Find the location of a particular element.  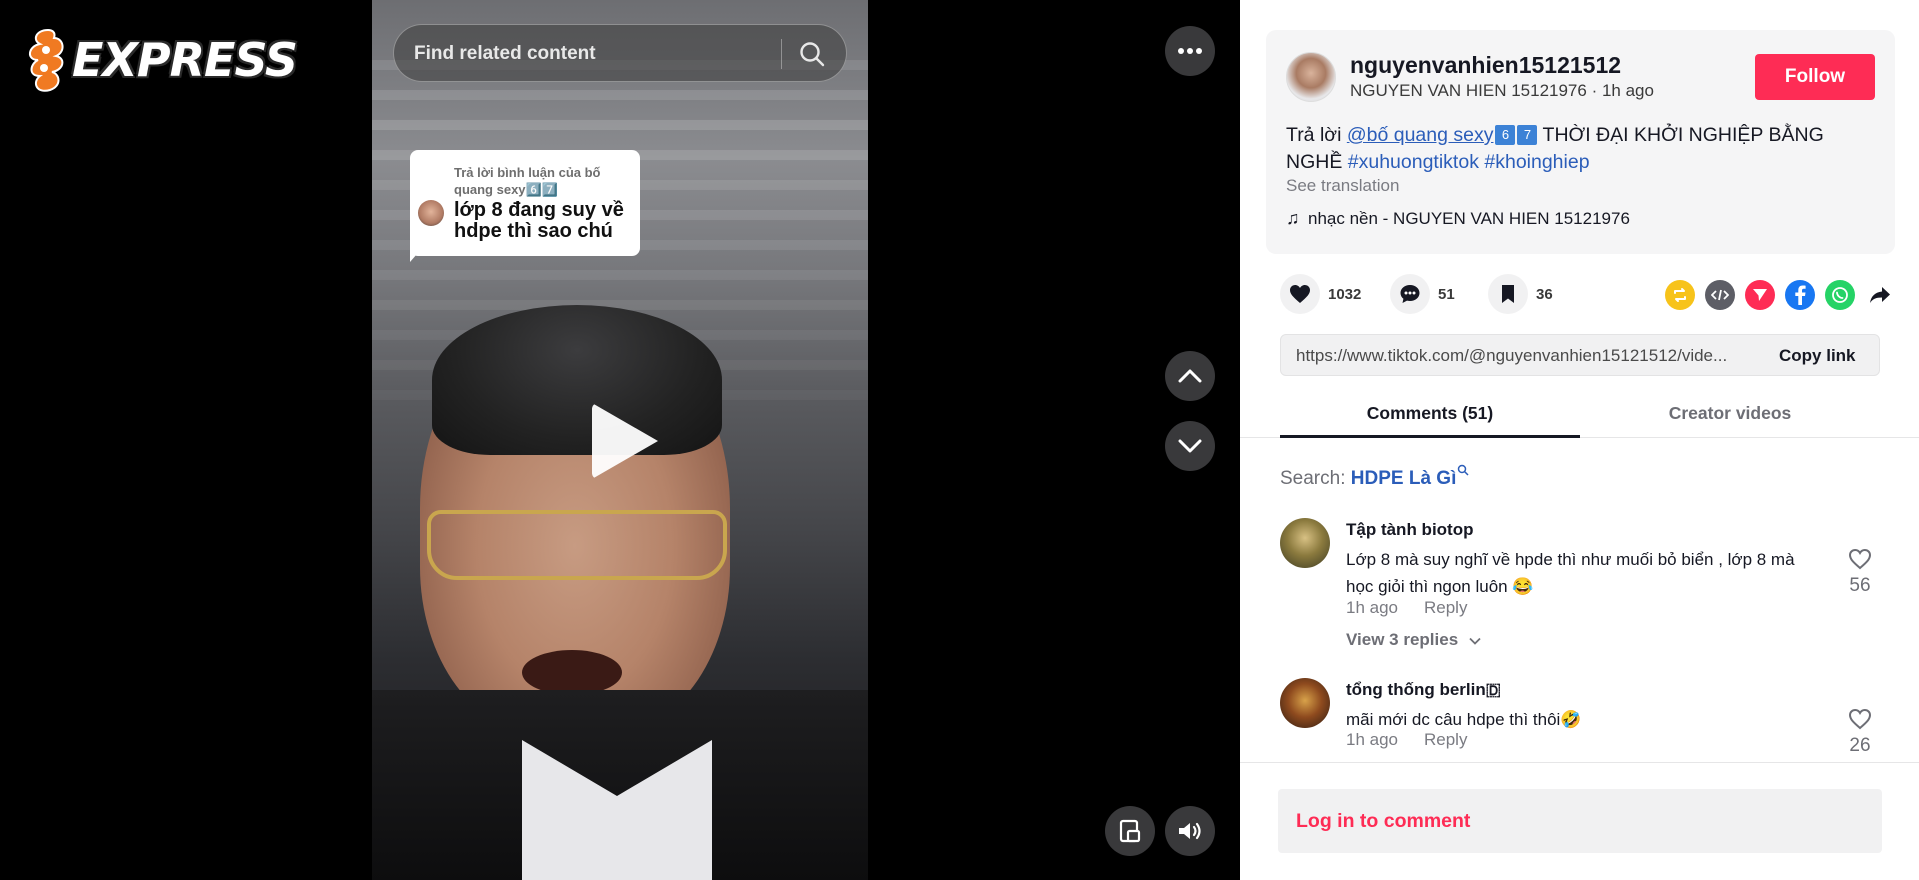

more-dots-icon is located at coordinates (1190, 51).